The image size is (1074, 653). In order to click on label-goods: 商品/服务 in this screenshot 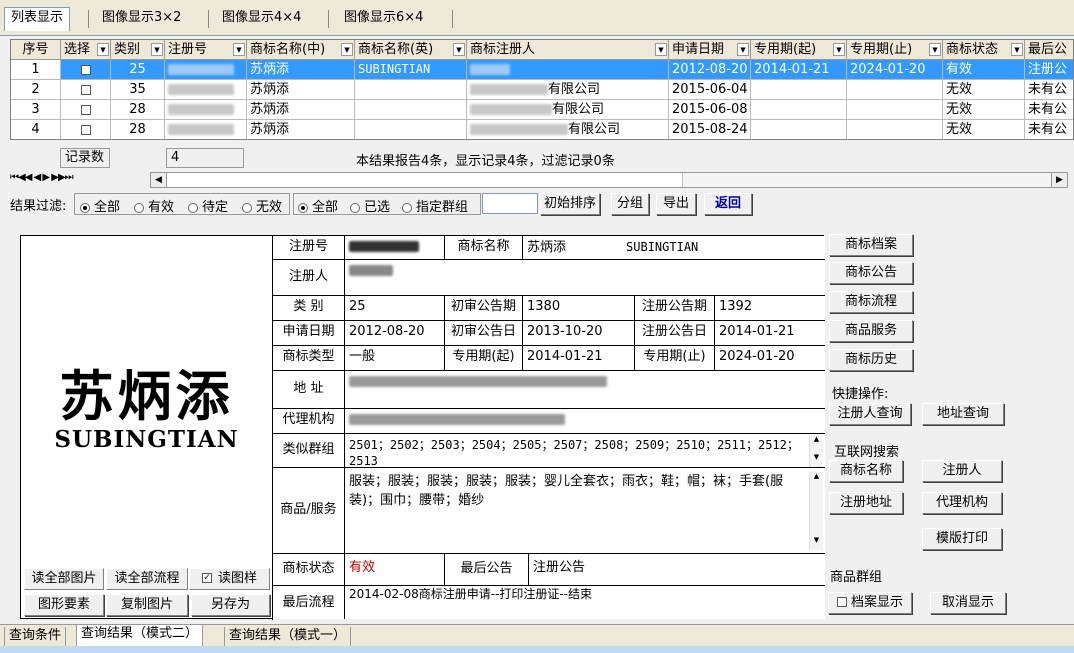, I will do `click(309, 511)`.